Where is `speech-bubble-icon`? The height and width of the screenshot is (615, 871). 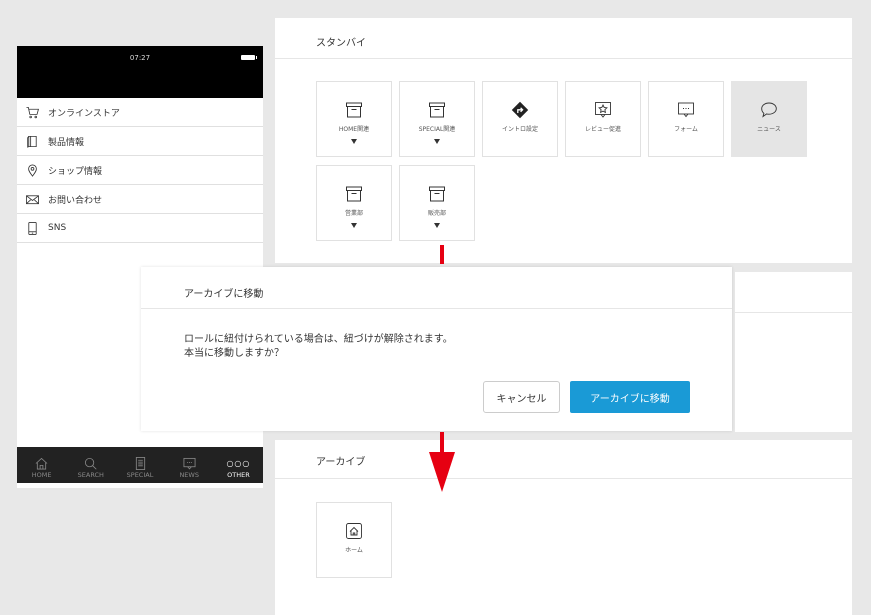 speech-bubble-icon is located at coordinates (769, 110).